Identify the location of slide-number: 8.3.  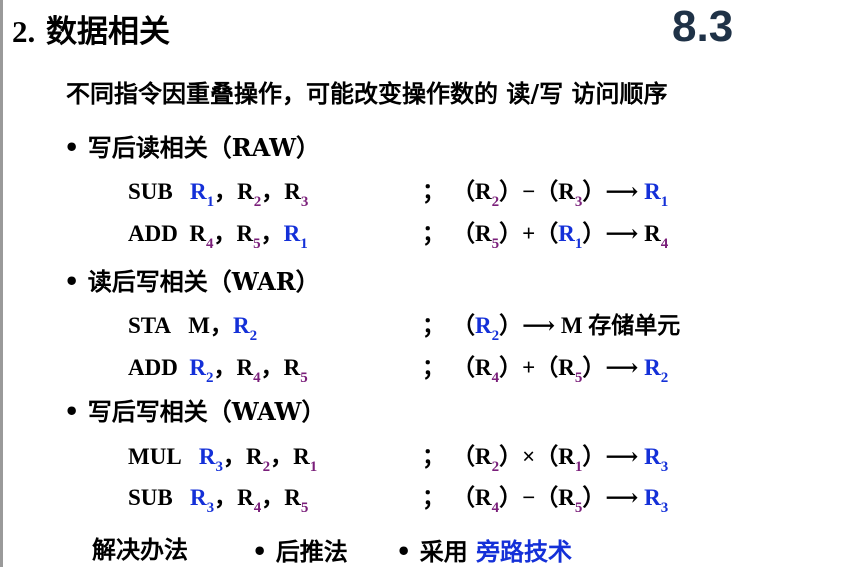
(703, 26).